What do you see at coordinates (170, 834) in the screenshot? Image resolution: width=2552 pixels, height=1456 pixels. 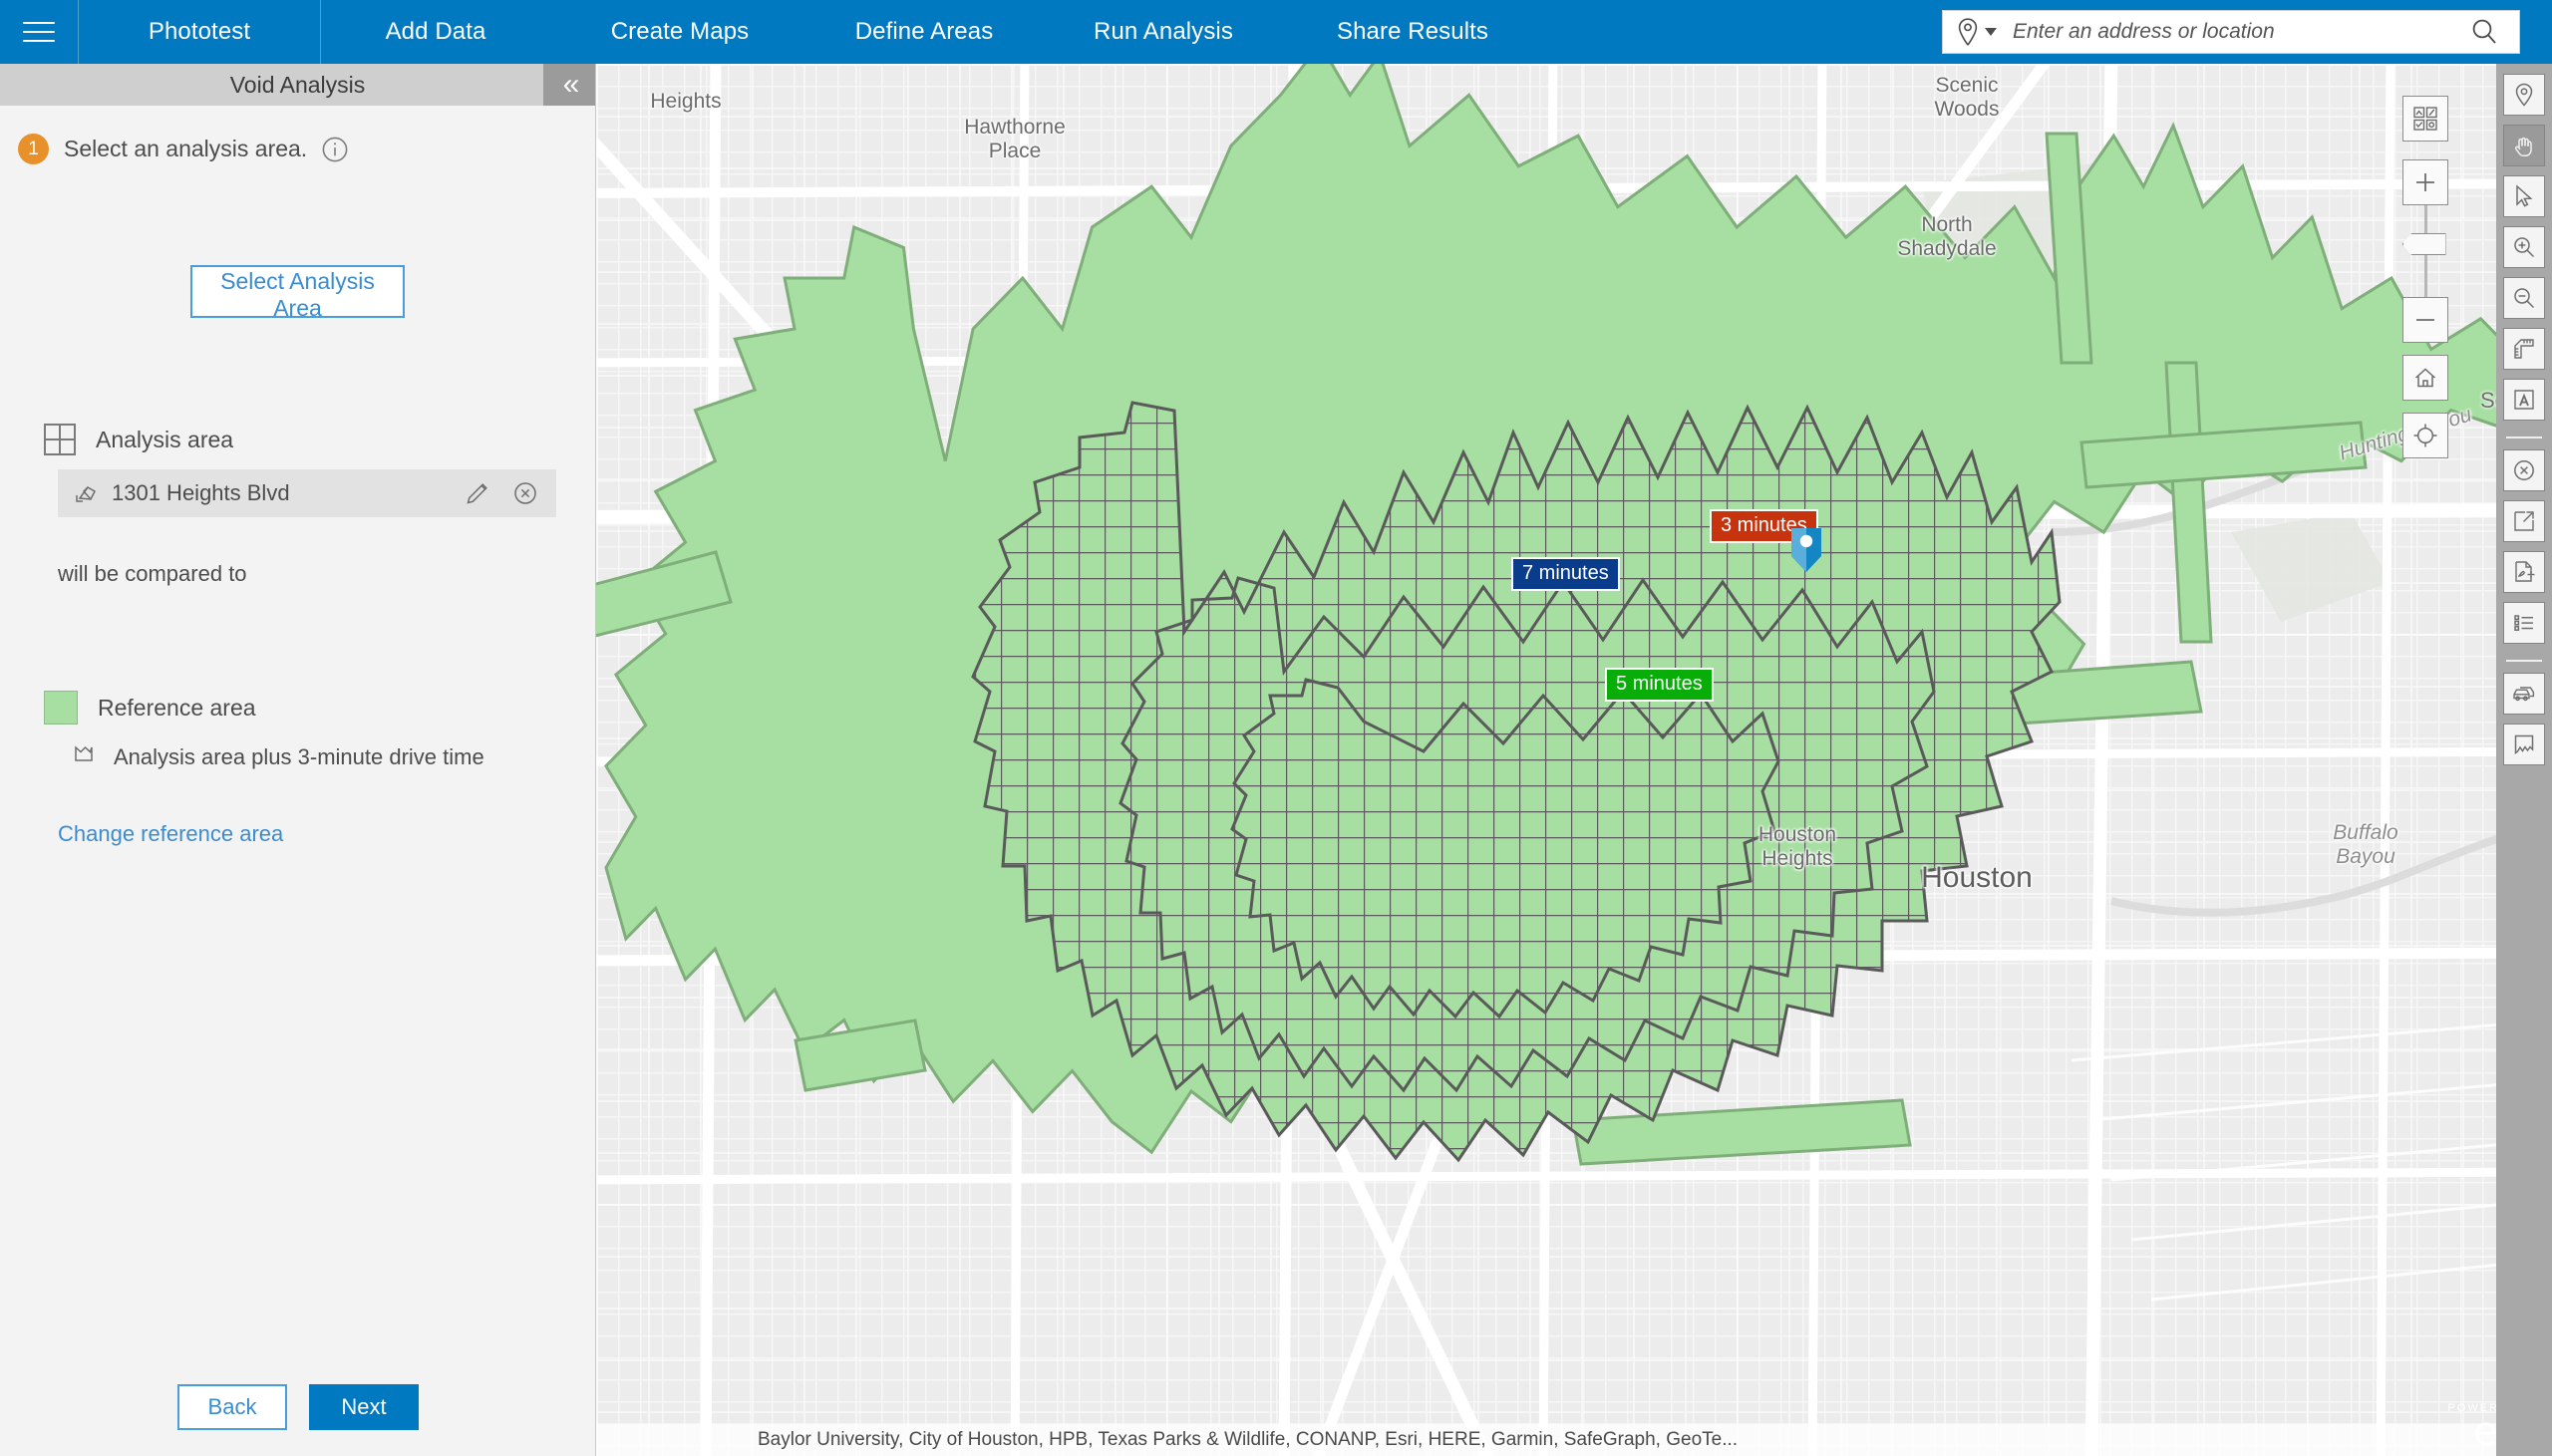 I see `change-reference-area-link: Change reference area` at bounding box center [170, 834].